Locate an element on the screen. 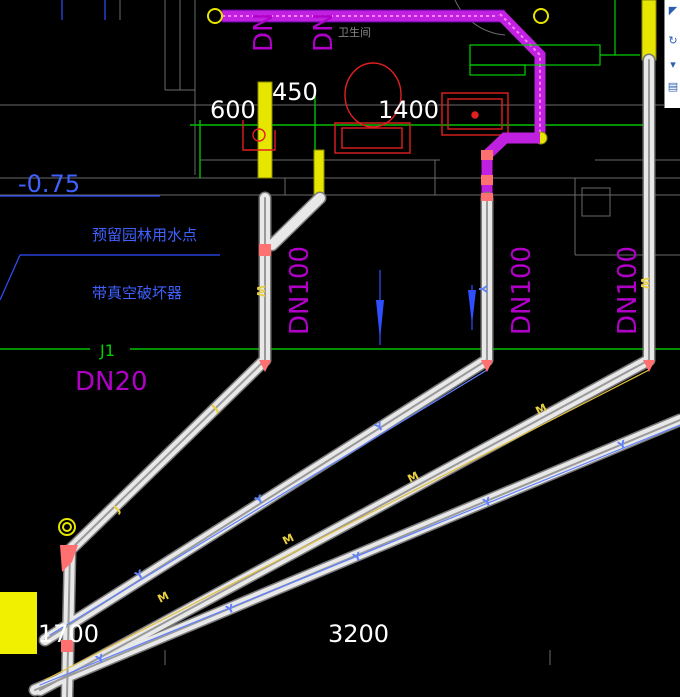  dim-600: 600 is located at coordinates (233, 110).